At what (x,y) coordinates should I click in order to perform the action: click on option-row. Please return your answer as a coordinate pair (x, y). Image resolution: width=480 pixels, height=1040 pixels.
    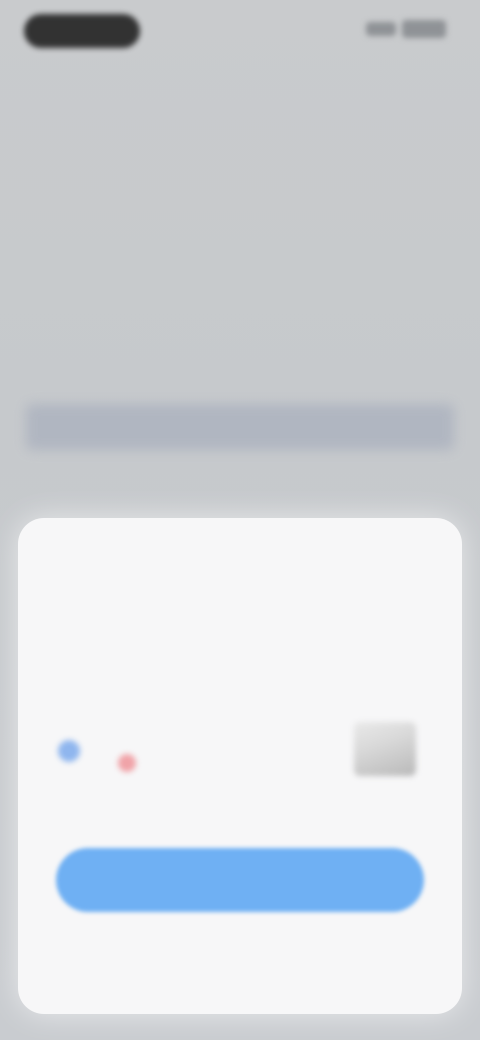
    Looking at the image, I should click on (237, 754).